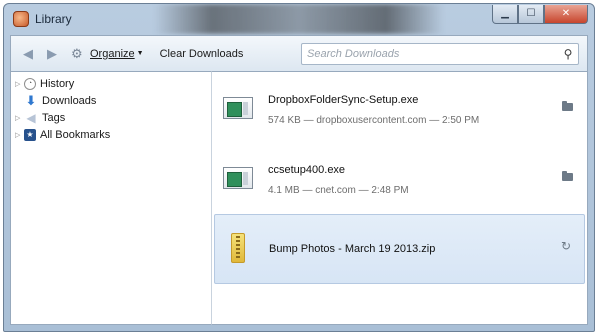 The image size is (598, 335). What do you see at coordinates (568, 54) in the screenshot?
I see `search-icon: ⚲` at bounding box center [568, 54].